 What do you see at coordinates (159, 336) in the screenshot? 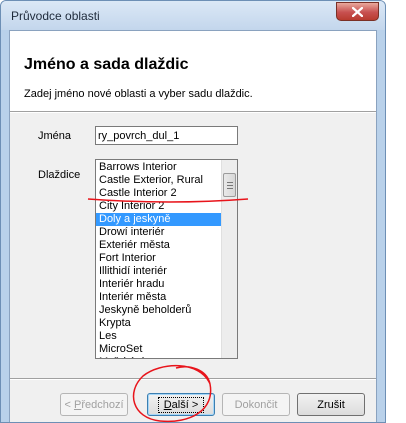
I see `tileset-option: Les` at bounding box center [159, 336].